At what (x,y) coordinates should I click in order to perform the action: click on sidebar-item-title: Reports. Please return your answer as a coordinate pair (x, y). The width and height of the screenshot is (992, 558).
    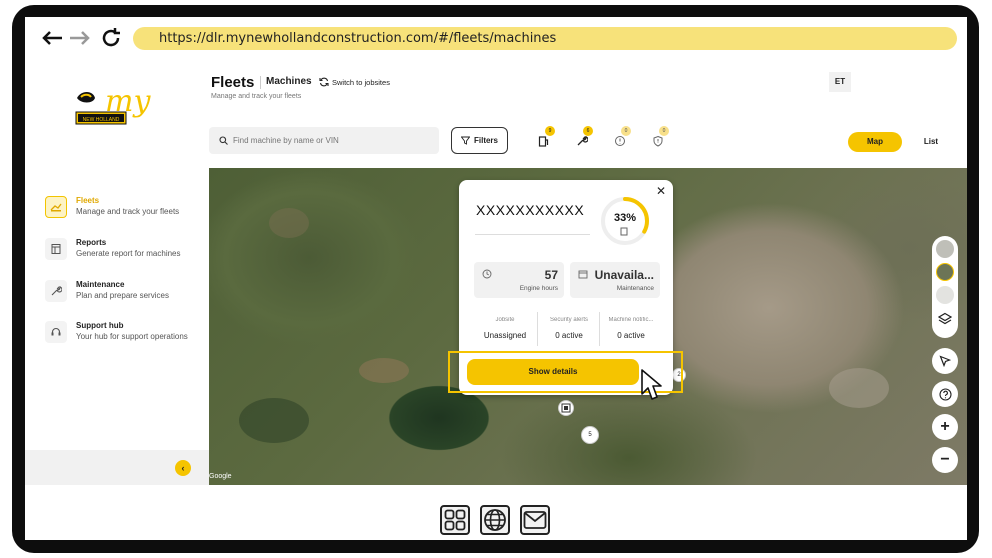
    Looking at the image, I should click on (91, 242).